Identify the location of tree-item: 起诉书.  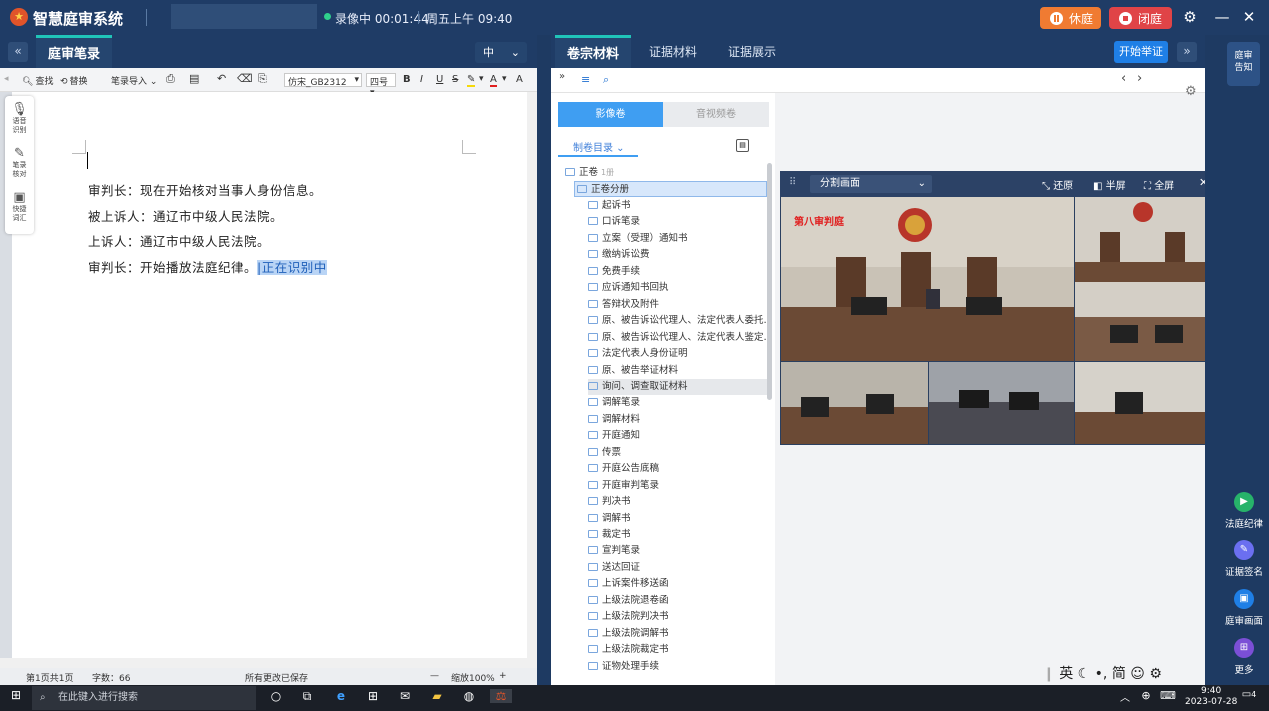
(609, 206).